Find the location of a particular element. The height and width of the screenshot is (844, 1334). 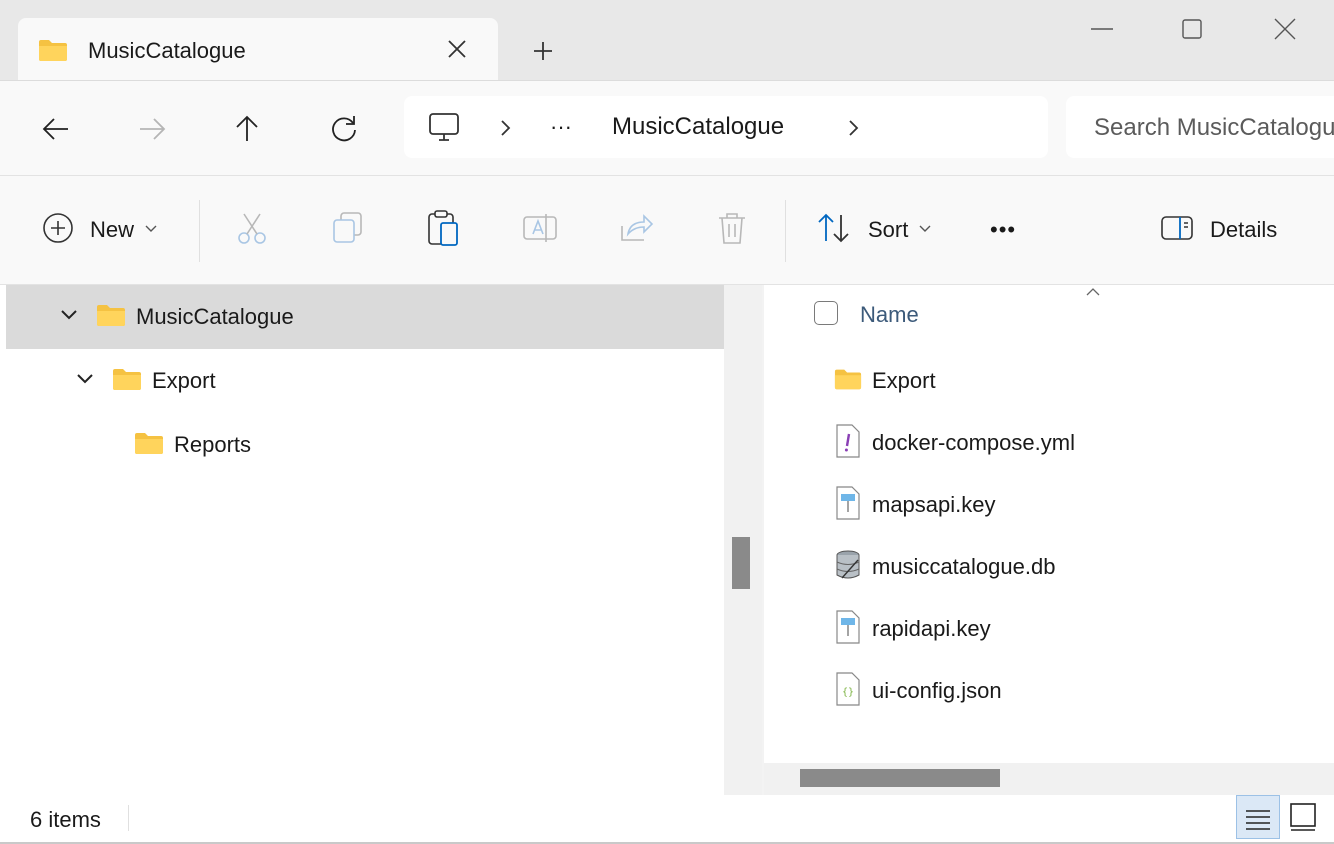

copy-button is located at coordinates (348, 230).